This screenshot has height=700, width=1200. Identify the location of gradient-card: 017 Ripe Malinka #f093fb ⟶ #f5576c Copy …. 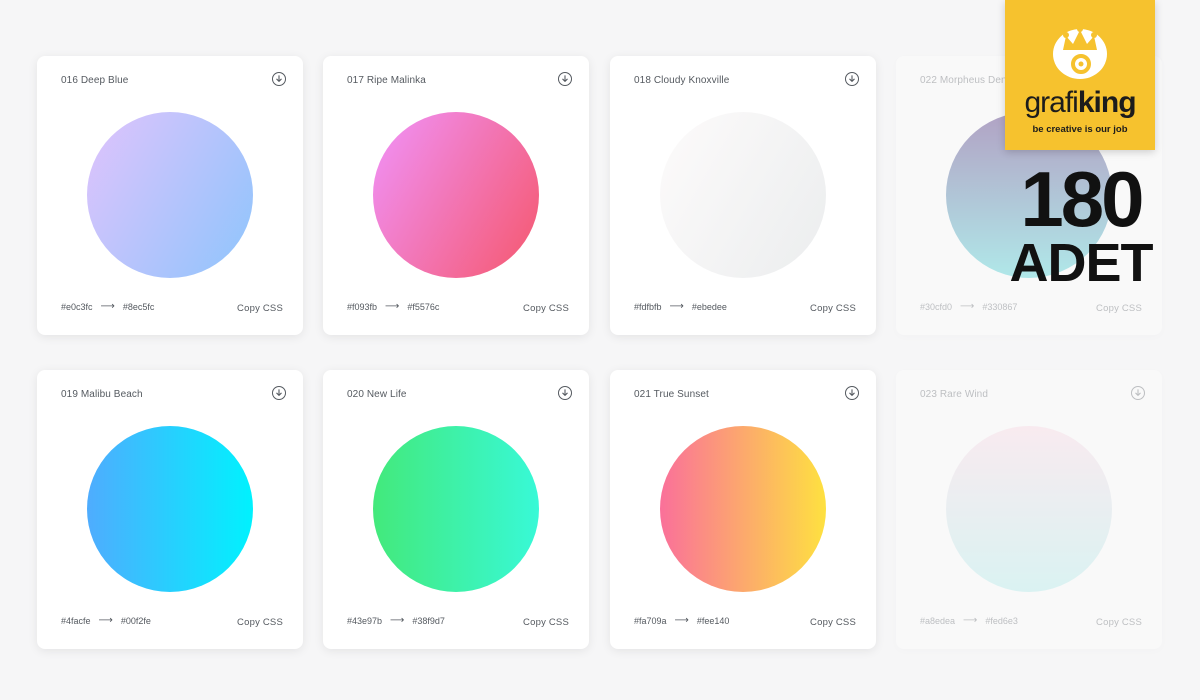
(456, 195).